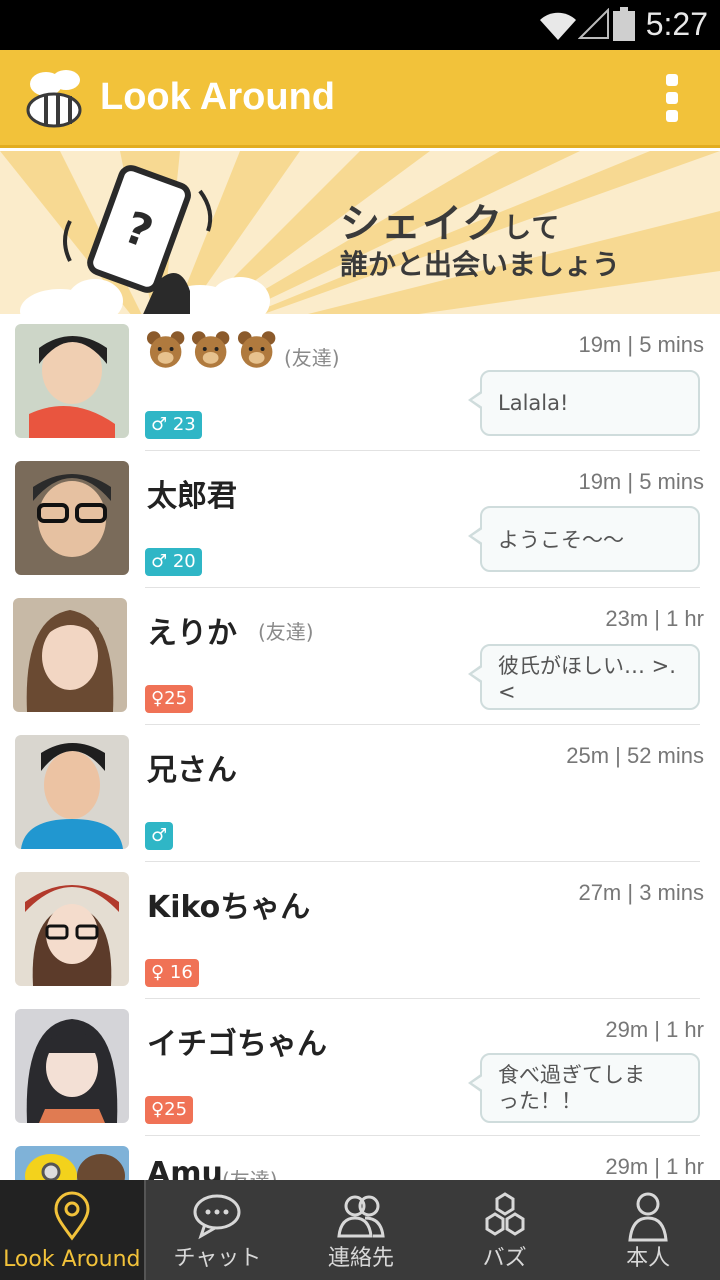  What do you see at coordinates (505, 1214) in the screenshot?
I see `honeycomb-icon` at bounding box center [505, 1214].